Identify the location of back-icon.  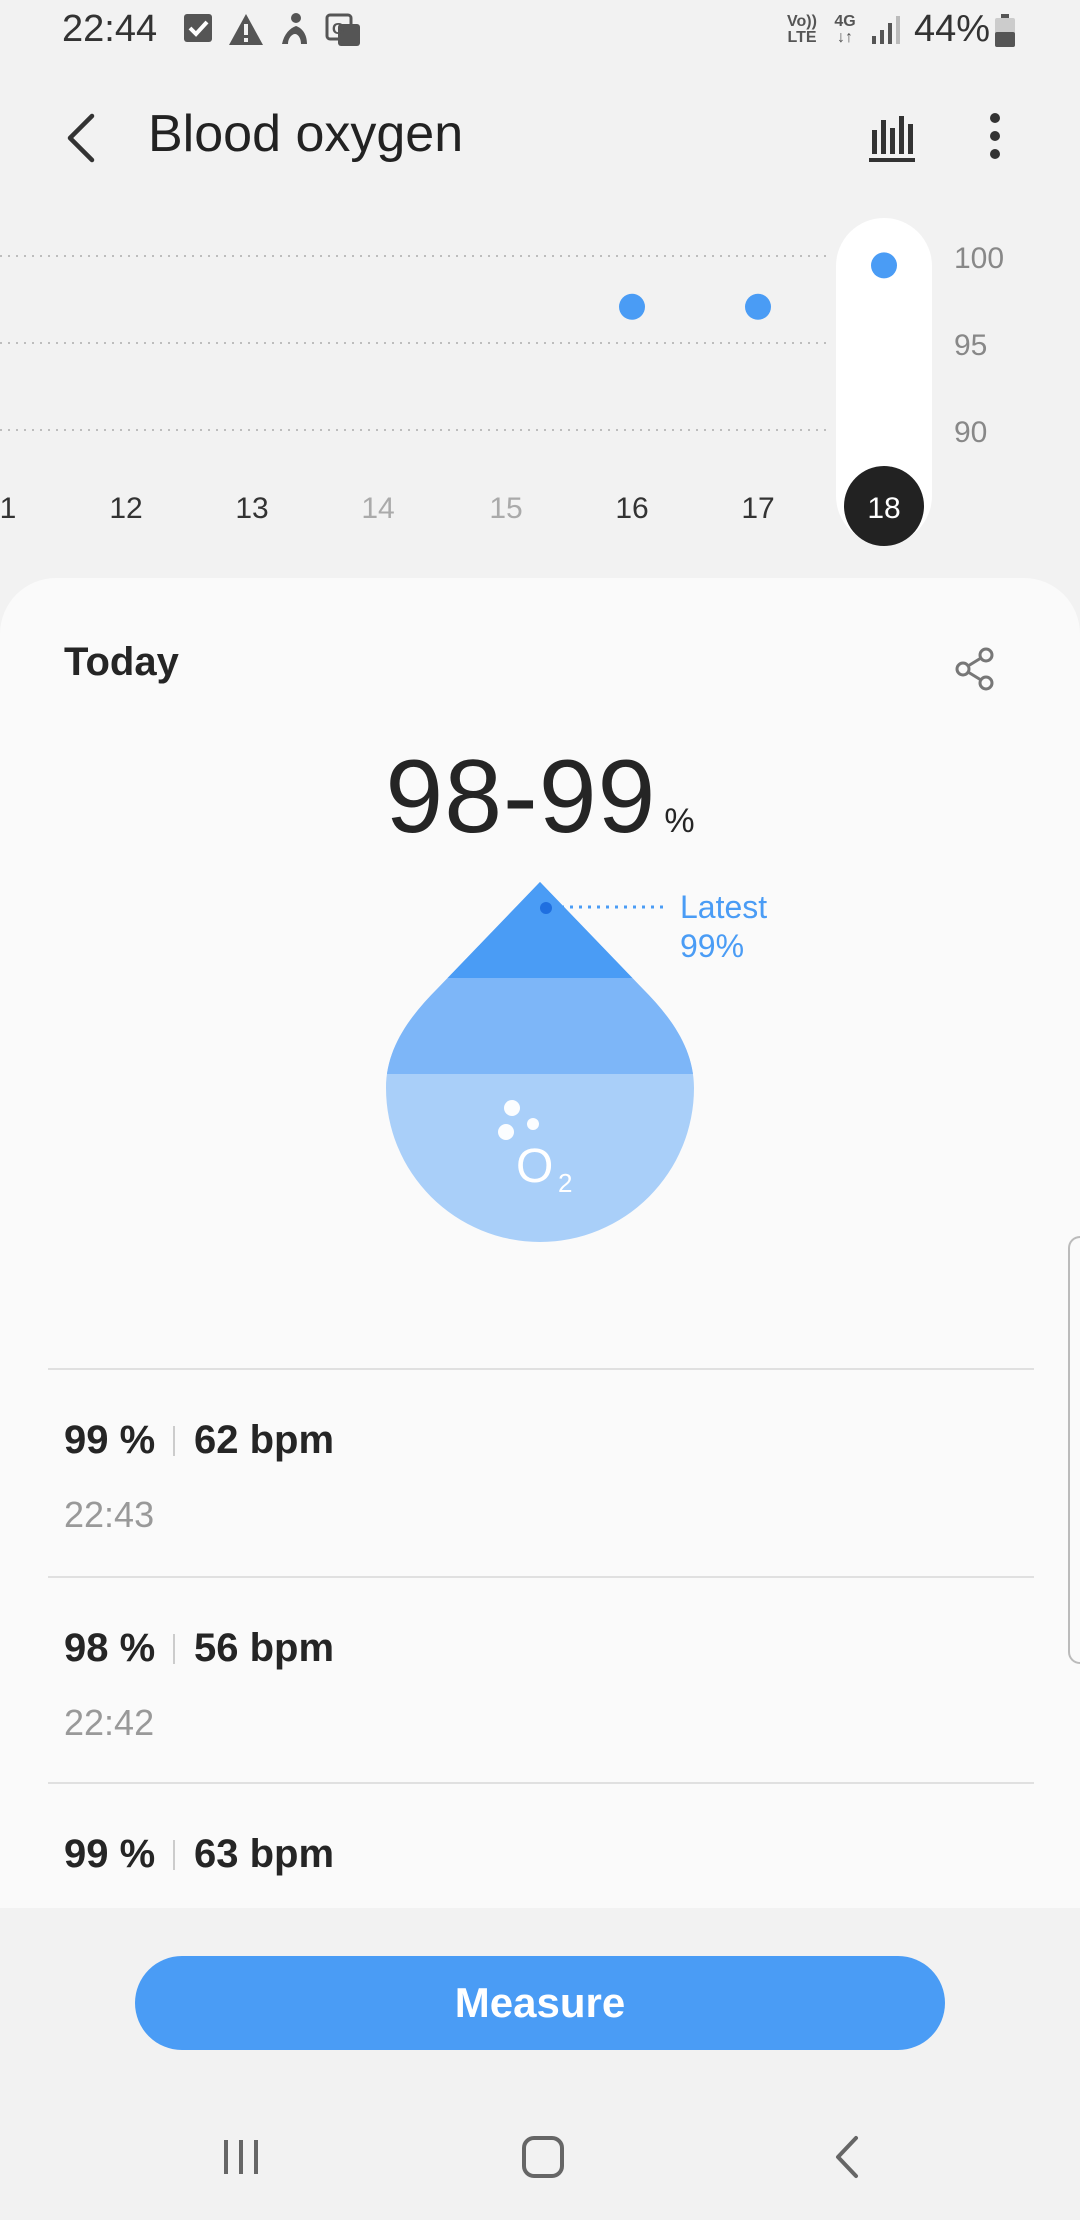
(848, 2160).